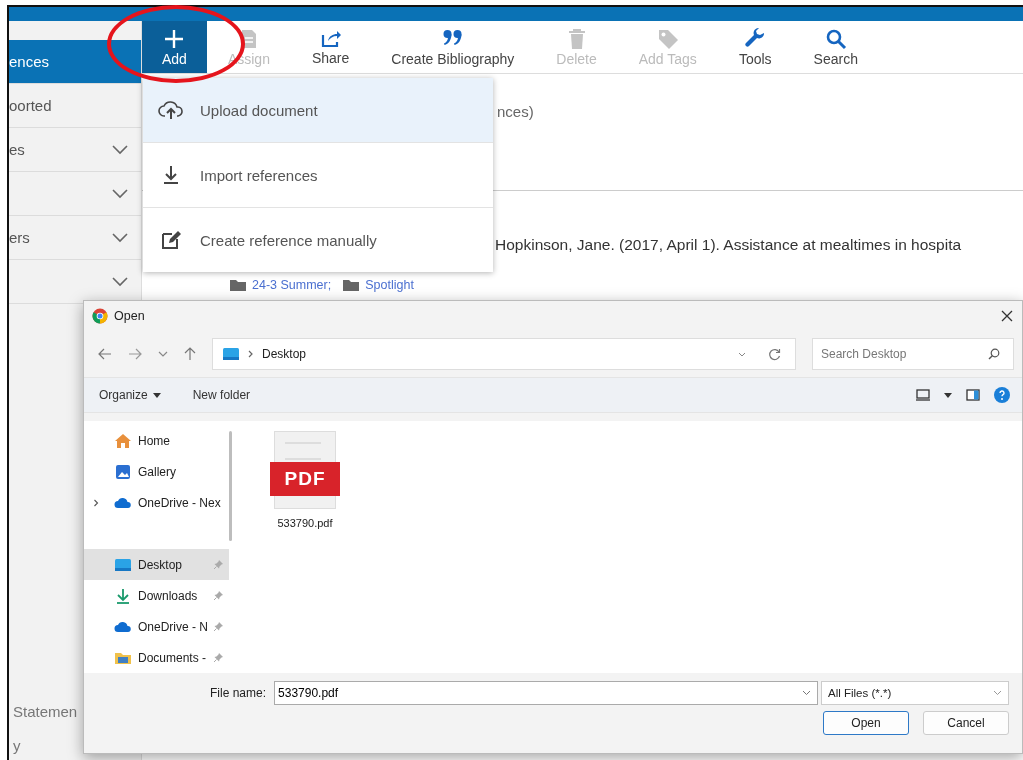 The width and height of the screenshot is (1023, 760). I want to click on navigation-item: Gallery, so click(156, 471).